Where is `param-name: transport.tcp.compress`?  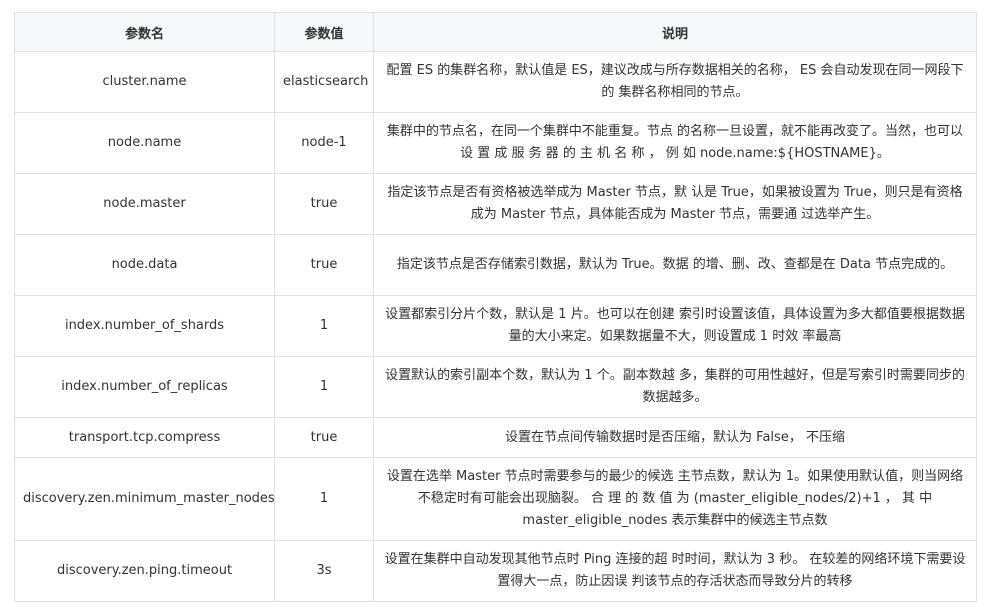 param-name: transport.tcp.compress is located at coordinates (144, 437).